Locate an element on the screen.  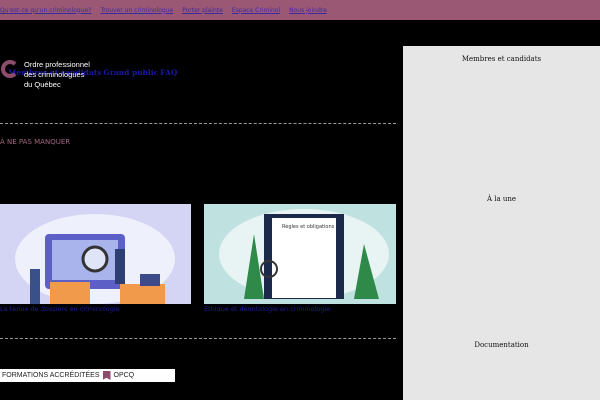
logo-mark-icon is located at coordinates (10, 69).